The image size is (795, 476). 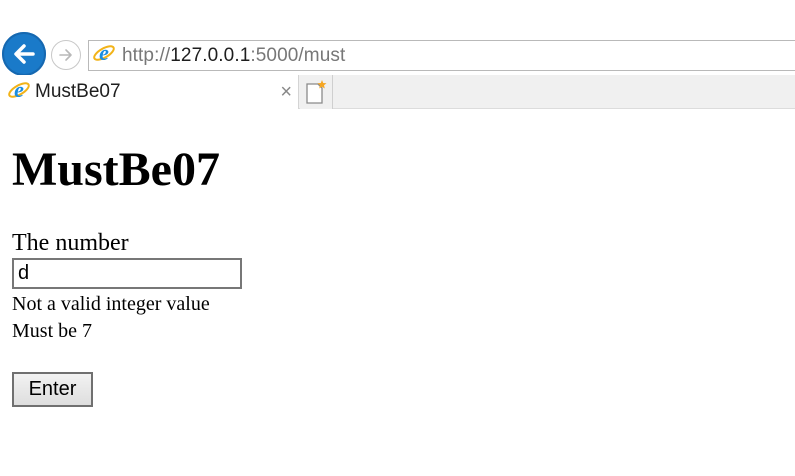 What do you see at coordinates (286, 92) in the screenshot?
I see `close-tab-icon: ×` at bounding box center [286, 92].